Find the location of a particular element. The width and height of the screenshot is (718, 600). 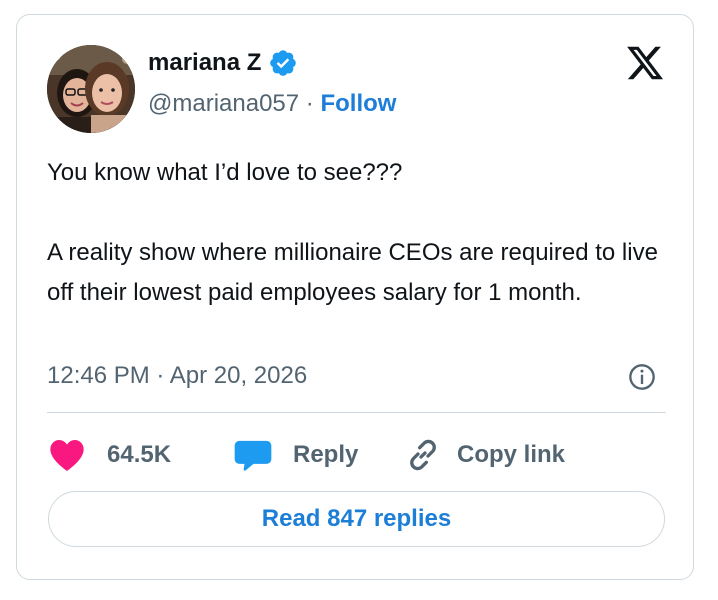

reply-button: Reply is located at coordinates (318, 455).